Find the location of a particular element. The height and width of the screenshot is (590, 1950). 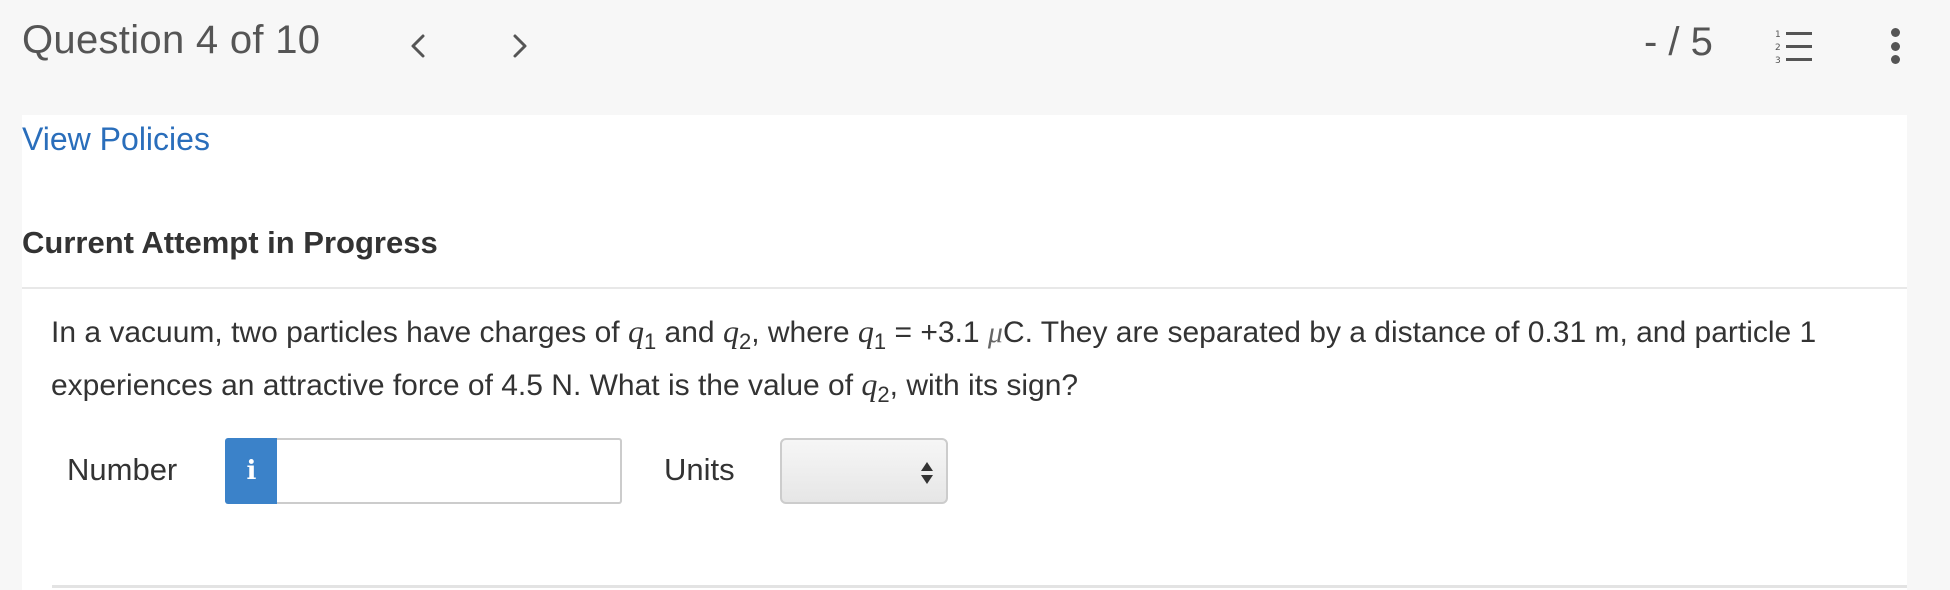

chevron-left-icon is located at coordinates (418, 46).